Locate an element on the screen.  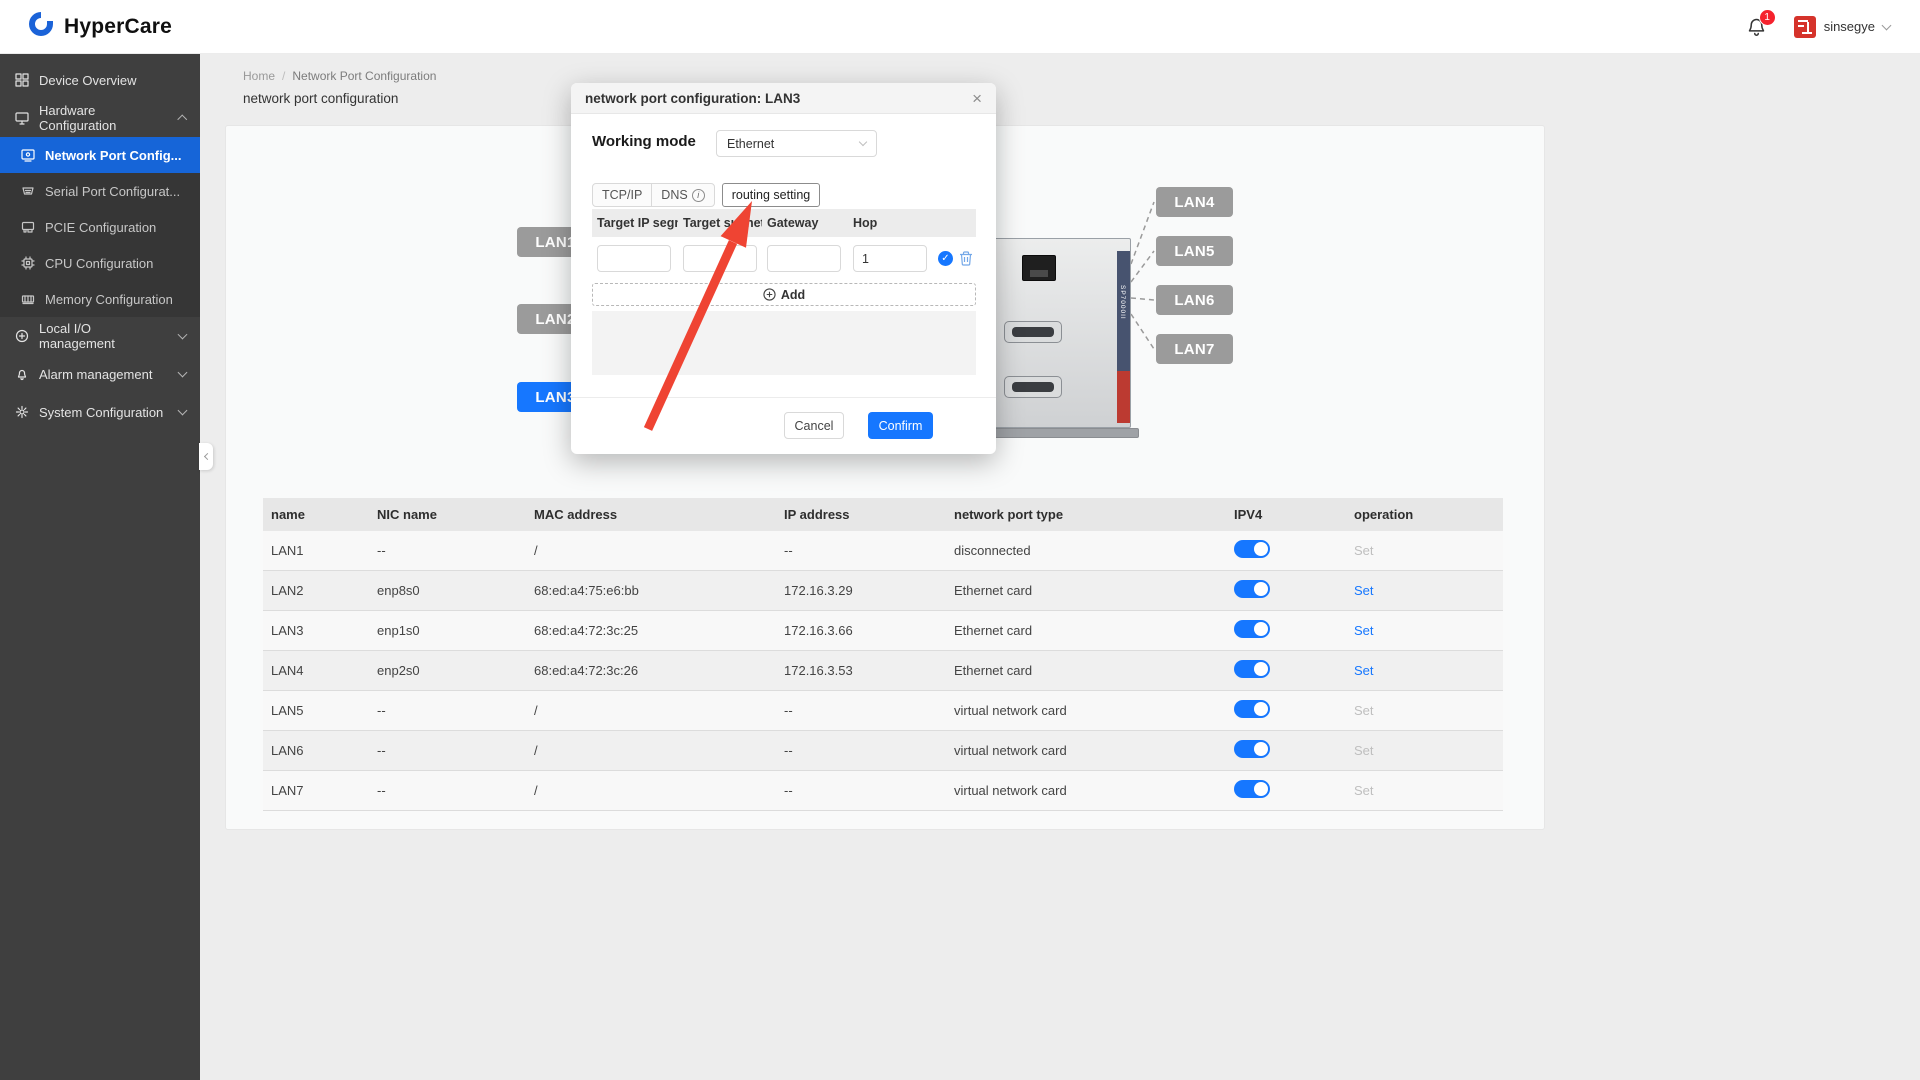
breadcrumb-current: Network Port Configuration is located at coordinates (364, 76).